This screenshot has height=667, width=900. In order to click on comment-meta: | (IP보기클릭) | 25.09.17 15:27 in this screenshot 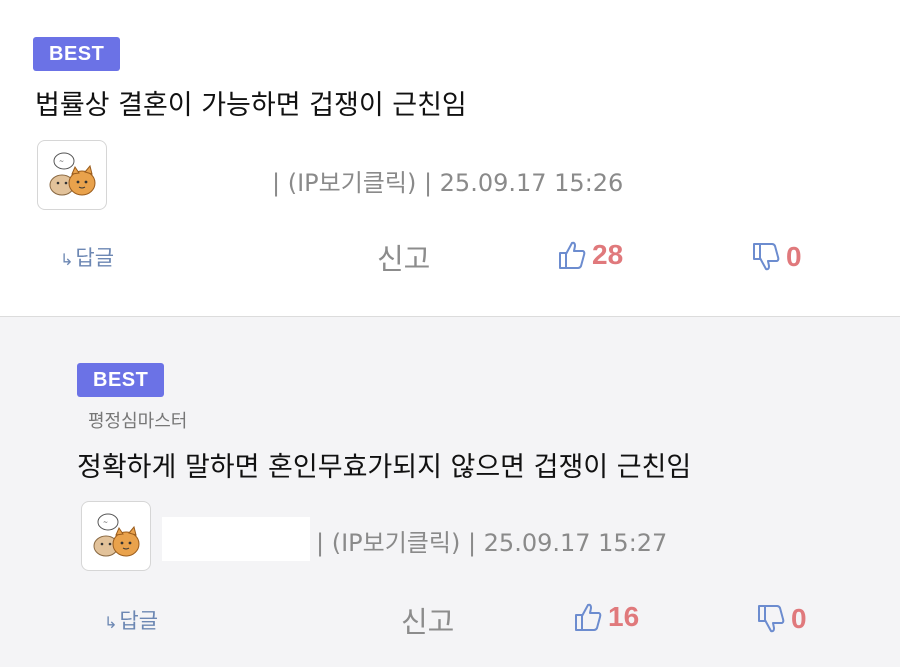, I will do `click(492, 543)`.